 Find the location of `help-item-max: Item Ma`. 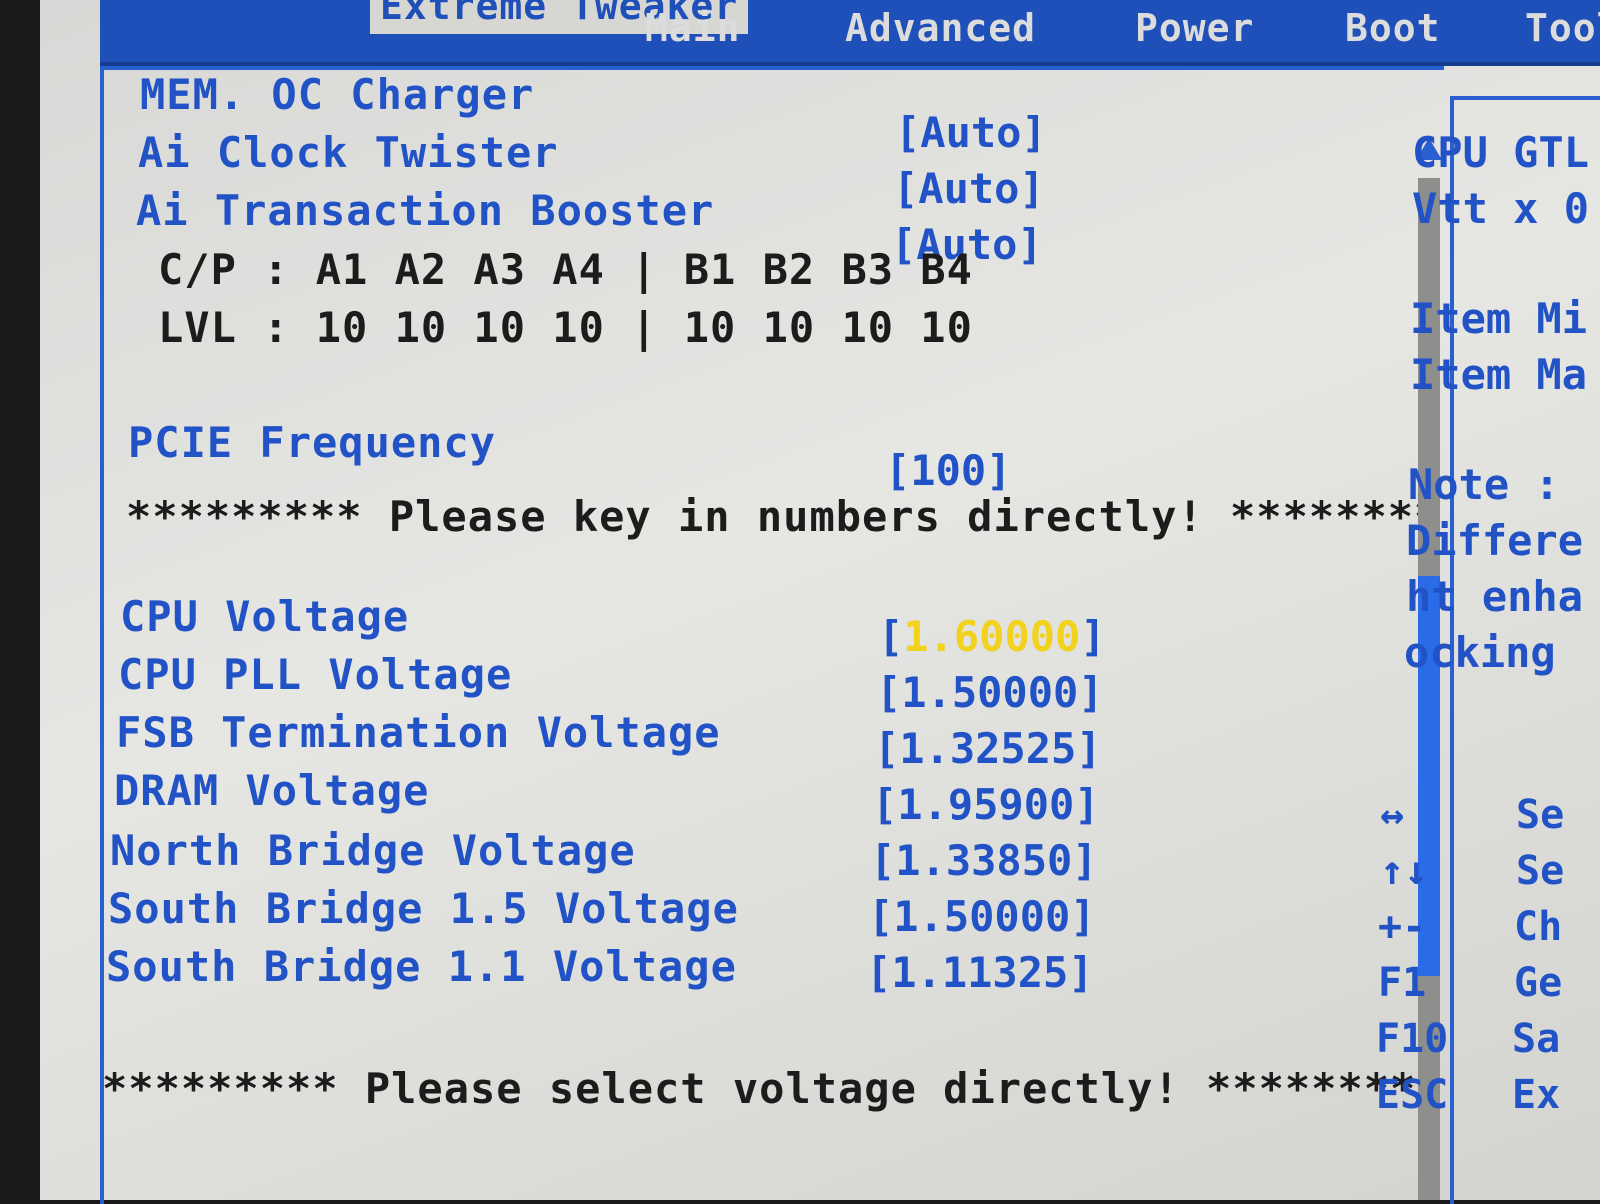

help-item-max: Item Ma is located at coordinates (1499, 374).